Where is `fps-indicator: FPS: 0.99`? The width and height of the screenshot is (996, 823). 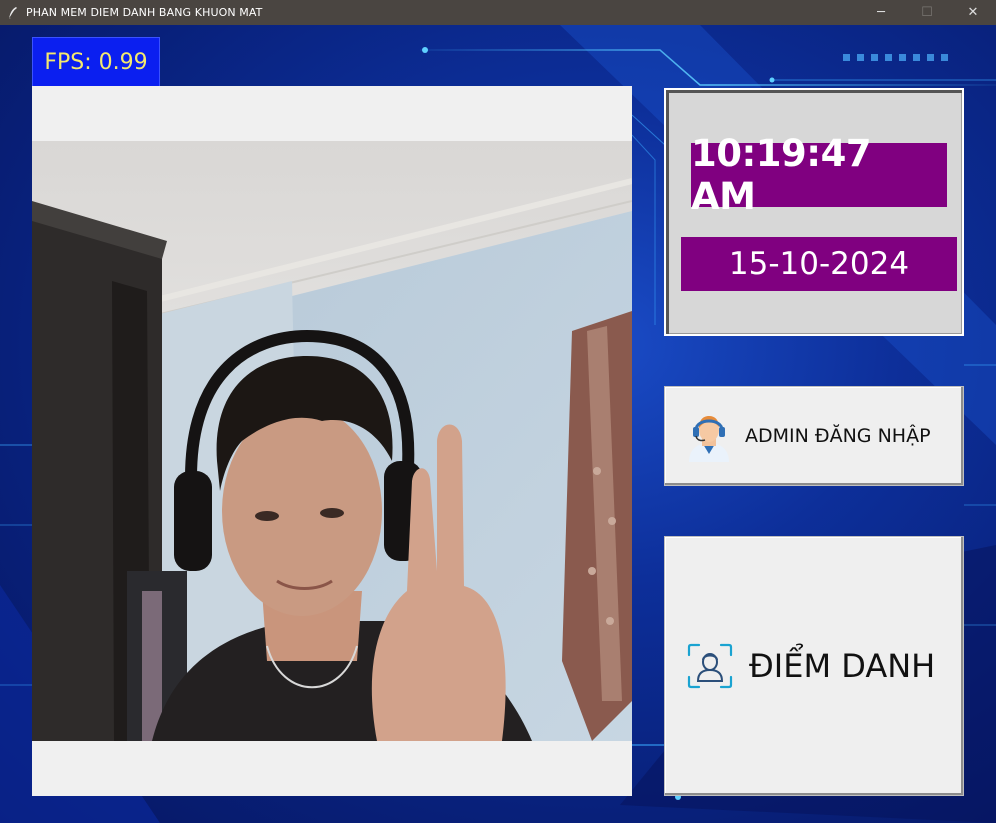 fps-indicator: FPS: 0.99 is located at coordinates (96, 62).